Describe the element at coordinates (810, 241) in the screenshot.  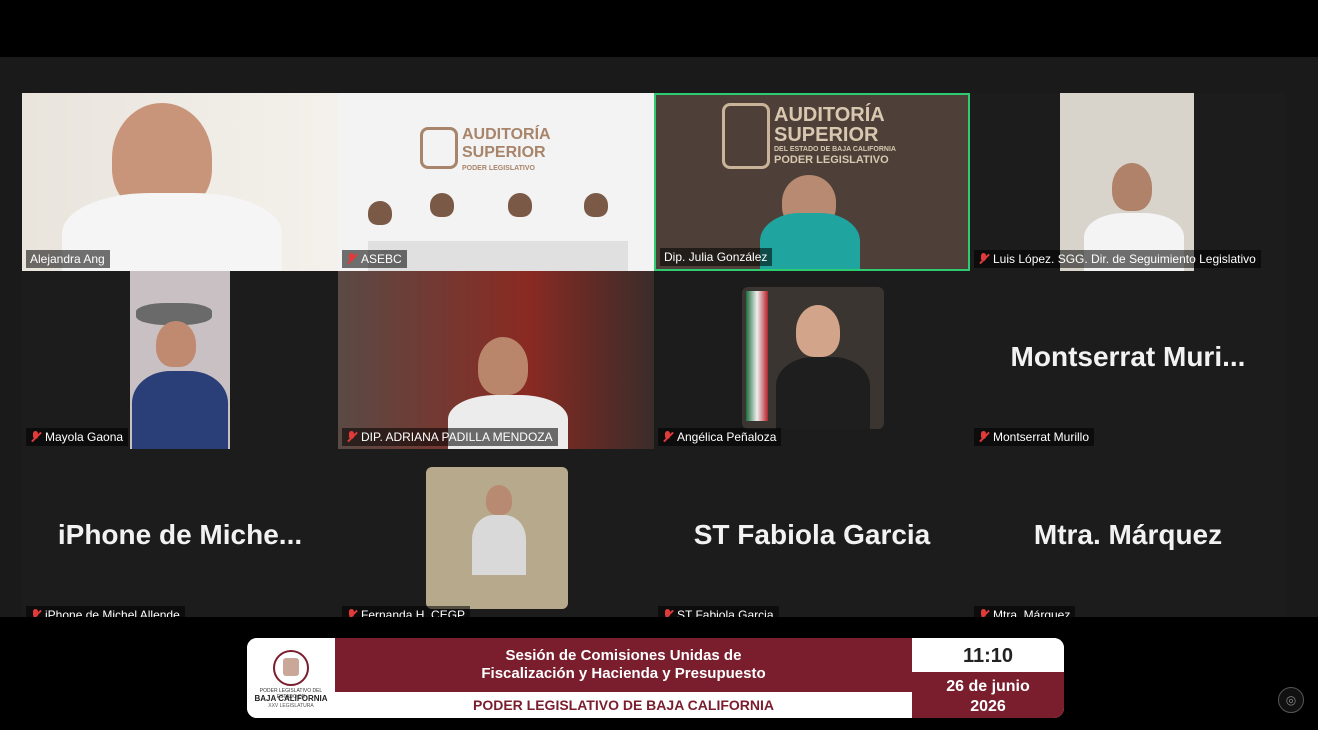
I see `participant-dress` at that location.